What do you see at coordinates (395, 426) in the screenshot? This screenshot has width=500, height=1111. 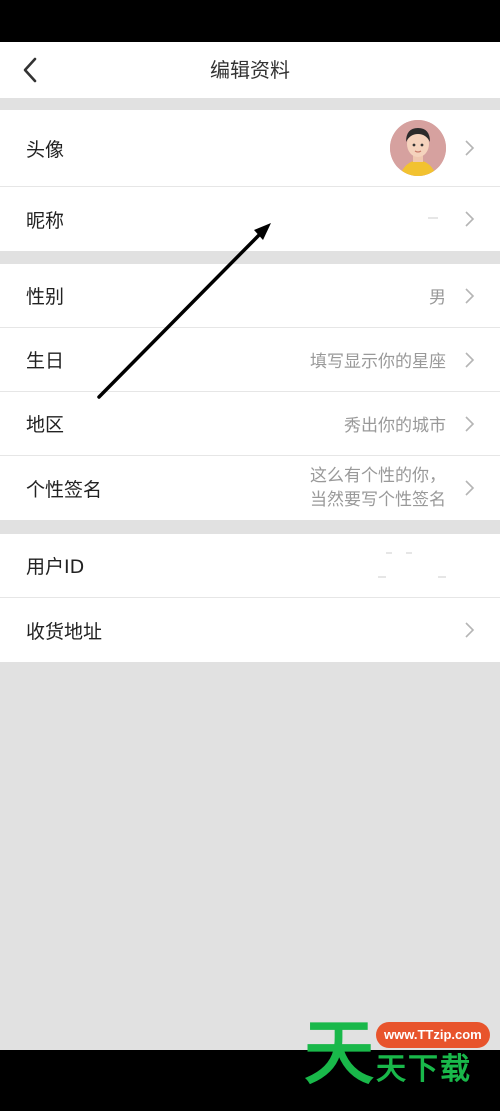 I see `region-value: 秀出你的城市` at bounding box center [395, 426].